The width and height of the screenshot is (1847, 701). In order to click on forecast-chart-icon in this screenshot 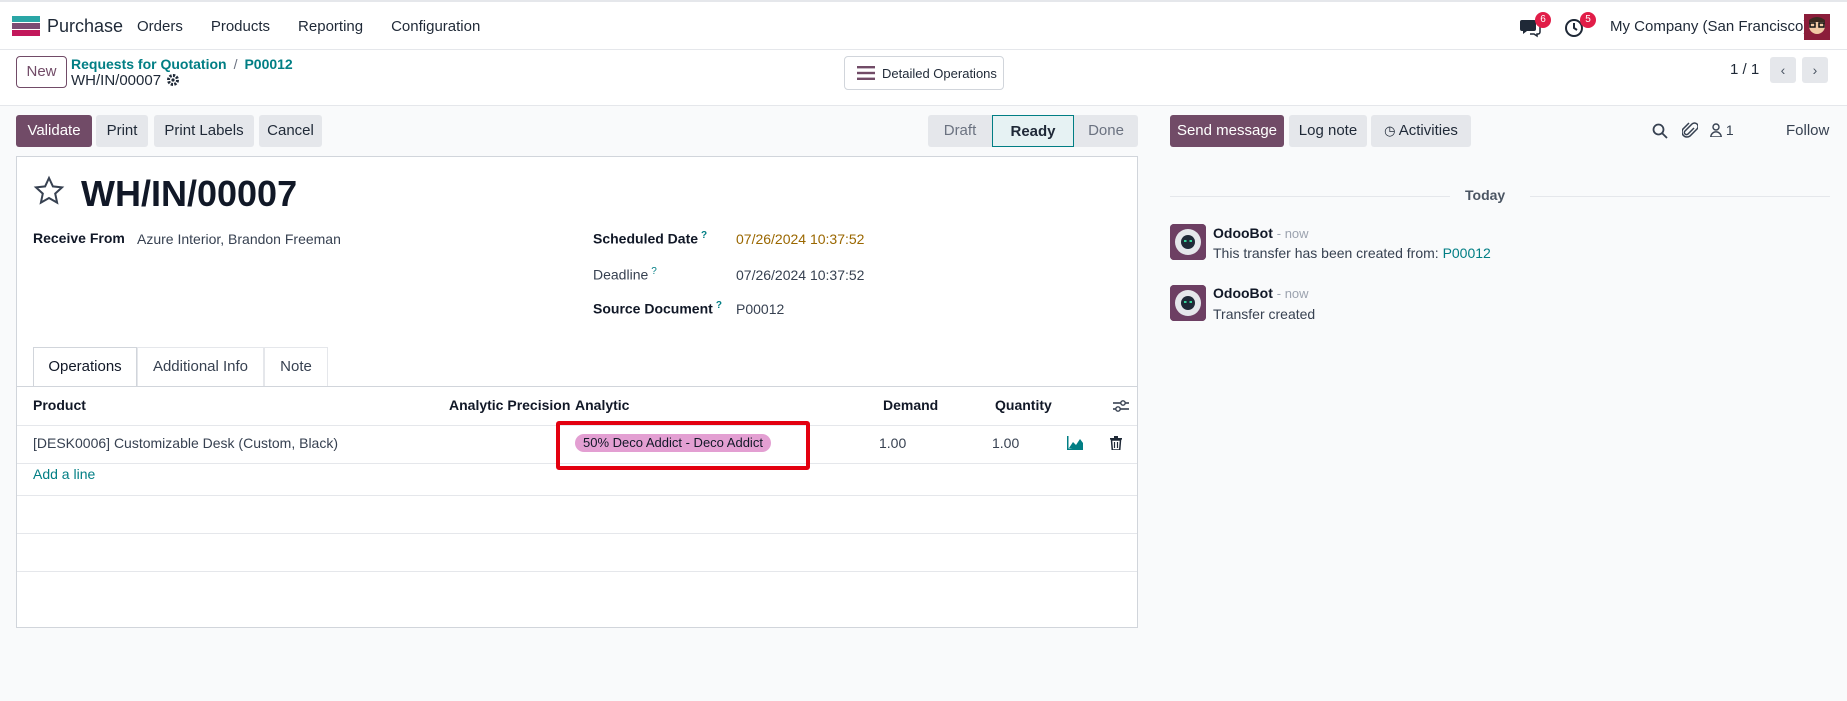, I will do `click(1075, 443)`.